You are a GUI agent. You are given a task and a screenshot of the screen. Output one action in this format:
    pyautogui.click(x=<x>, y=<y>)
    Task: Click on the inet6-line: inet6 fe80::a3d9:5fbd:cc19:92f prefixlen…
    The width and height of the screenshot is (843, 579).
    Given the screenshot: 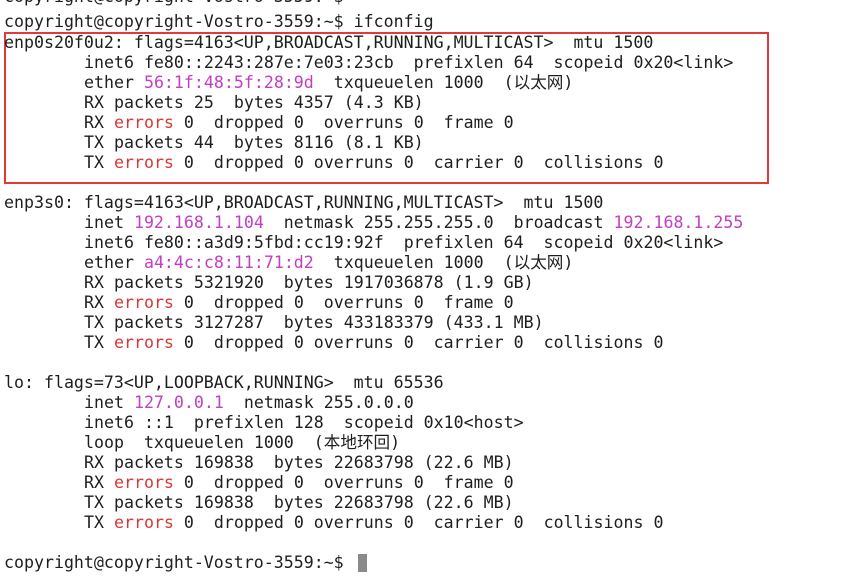 What is the action you would take?
    pyautogui.click(x=404, y=242)
    